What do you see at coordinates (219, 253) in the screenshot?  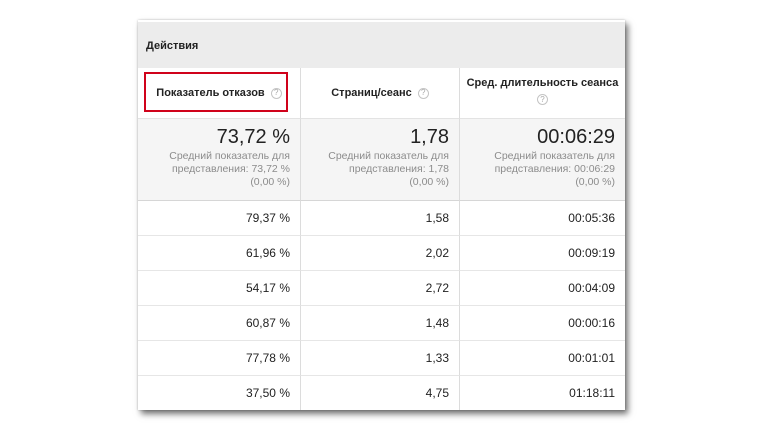 I see `table-cell-bounce-rate: 61,96 %` at bounding box center [219, 253].